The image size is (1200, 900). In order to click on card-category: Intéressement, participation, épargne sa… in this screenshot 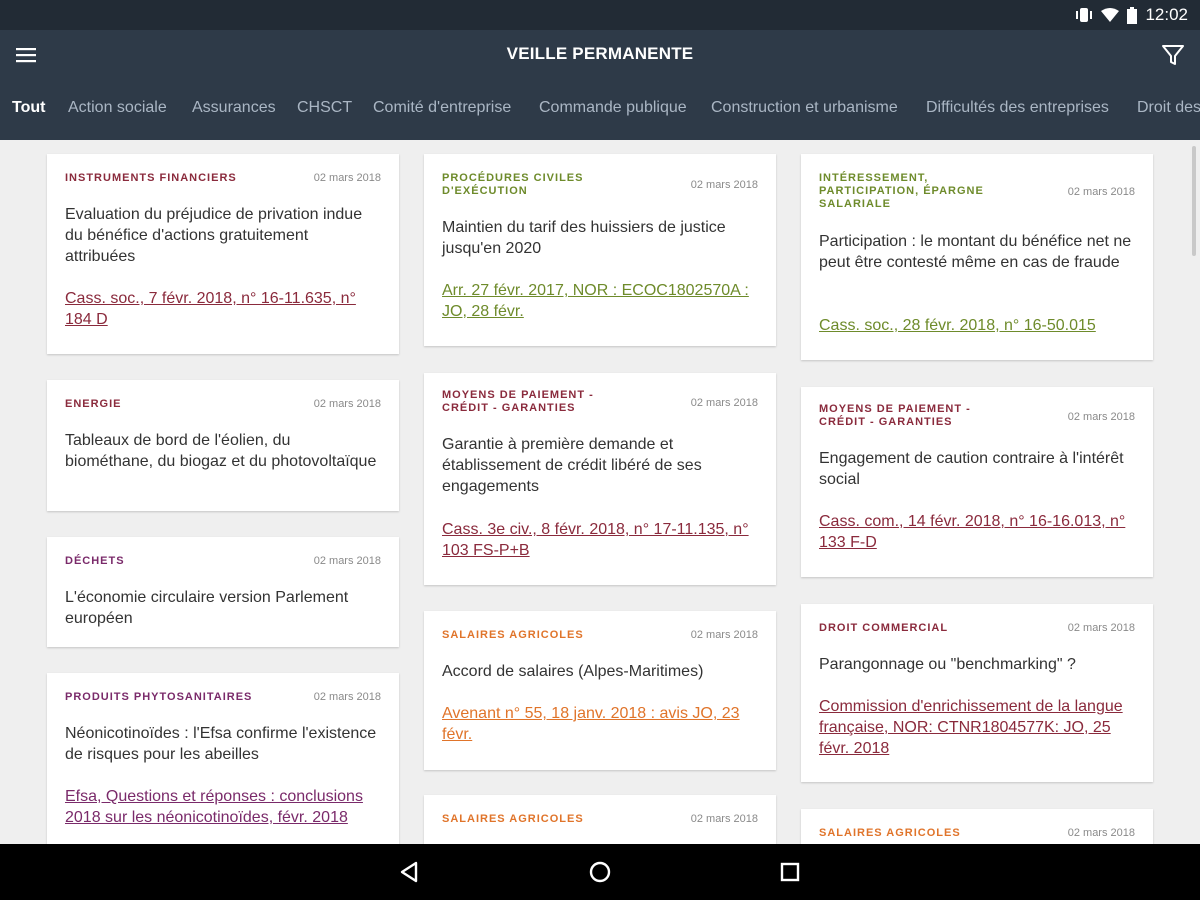, I will do `click(901, 191)`.